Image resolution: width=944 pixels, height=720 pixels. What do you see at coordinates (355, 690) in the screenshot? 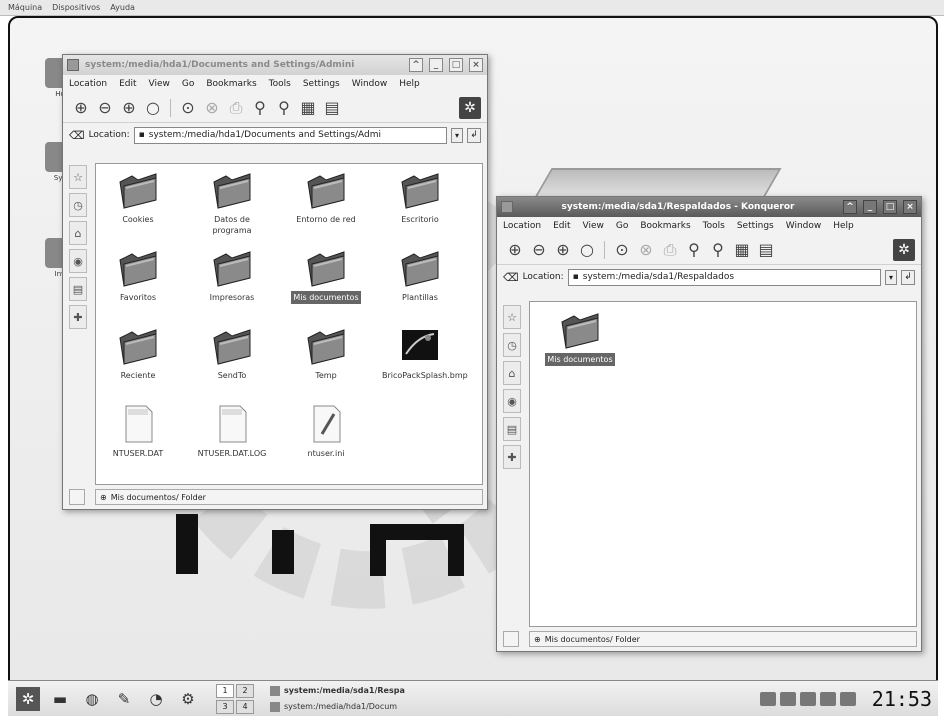
I see `task-button: system:/media/sda1/Respa` at bounding box center [355, 690].